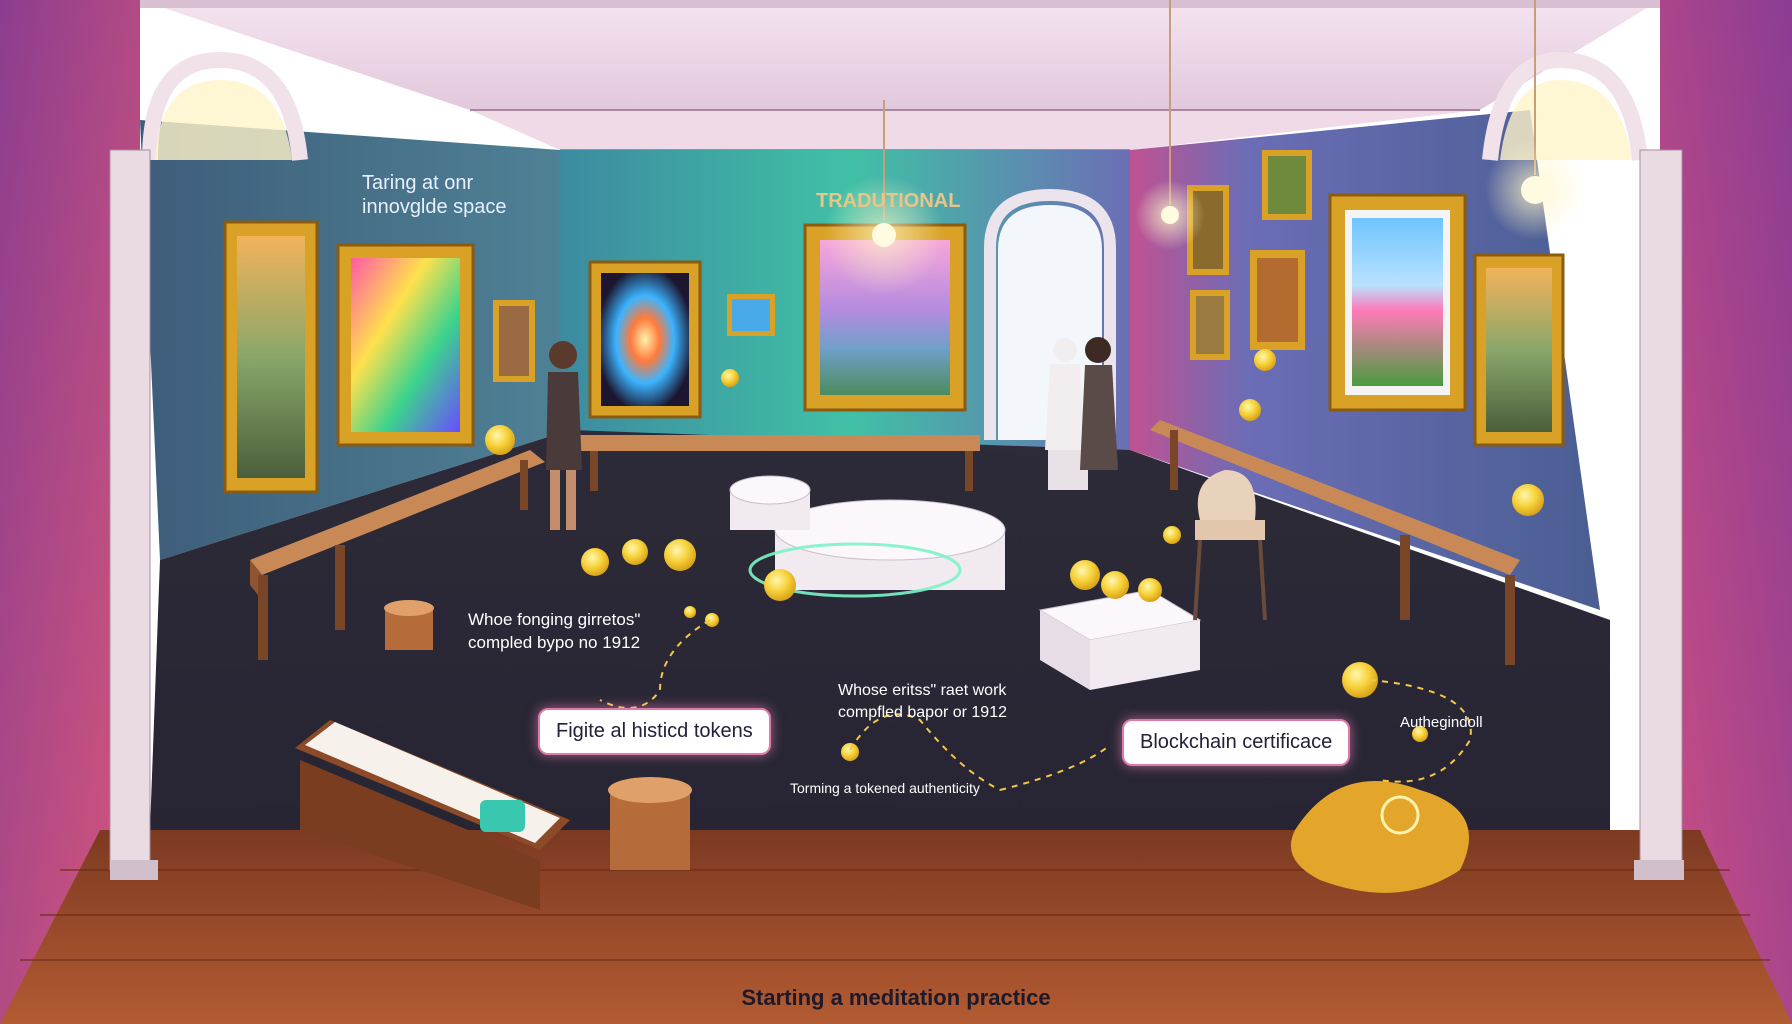 The image size is (1792, 1024). Describe the element at coordinates (514, 341) in the screenshot. I see `painting-small-left` at that location.